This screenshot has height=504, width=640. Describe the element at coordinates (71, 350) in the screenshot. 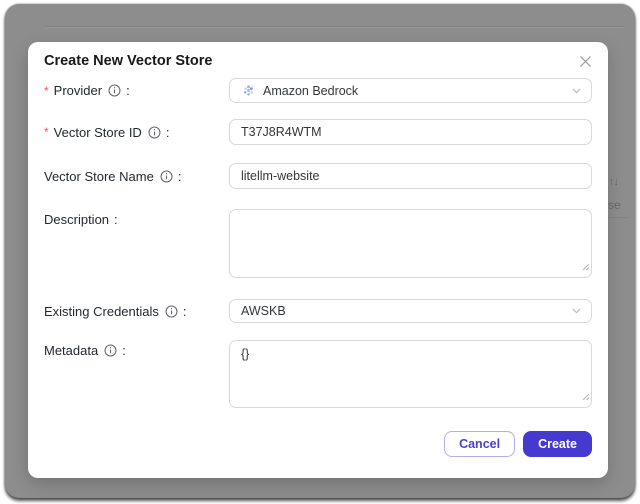

I see `metadata-label-text: Metadata` at that location.